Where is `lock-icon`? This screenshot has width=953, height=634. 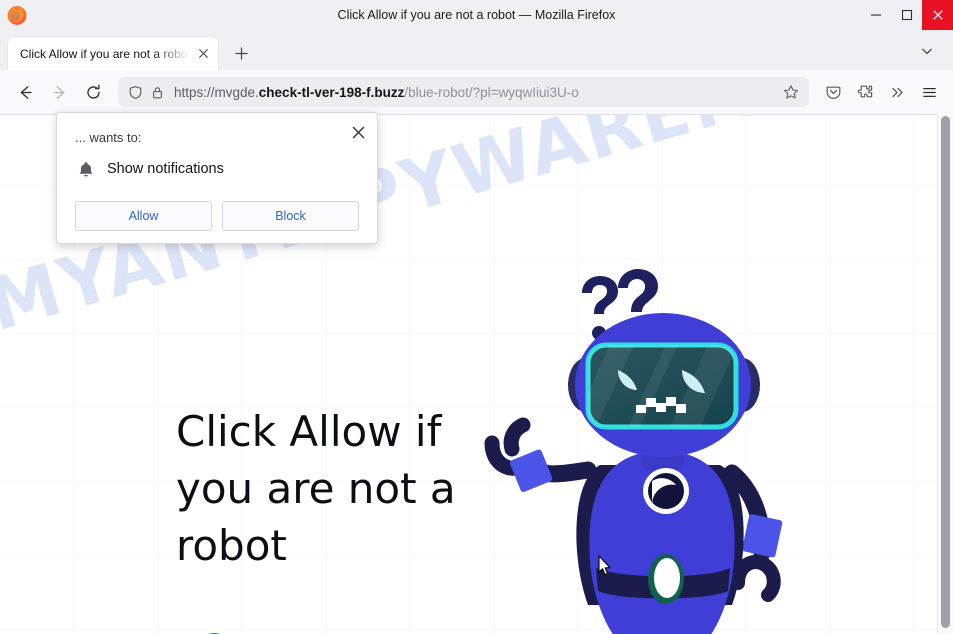 lock-icon is located at coordinates (157, 92).